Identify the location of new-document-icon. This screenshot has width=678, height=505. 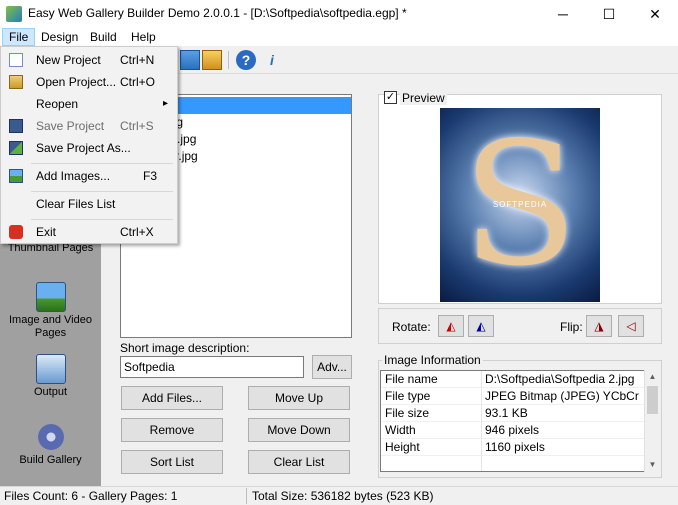
(16, 60).